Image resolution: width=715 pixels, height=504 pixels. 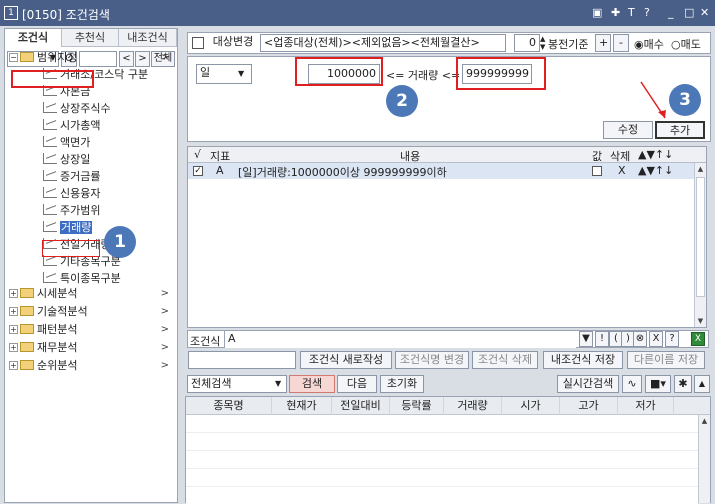 I want to click on expand-icon: −, so click(x=13, y=57).